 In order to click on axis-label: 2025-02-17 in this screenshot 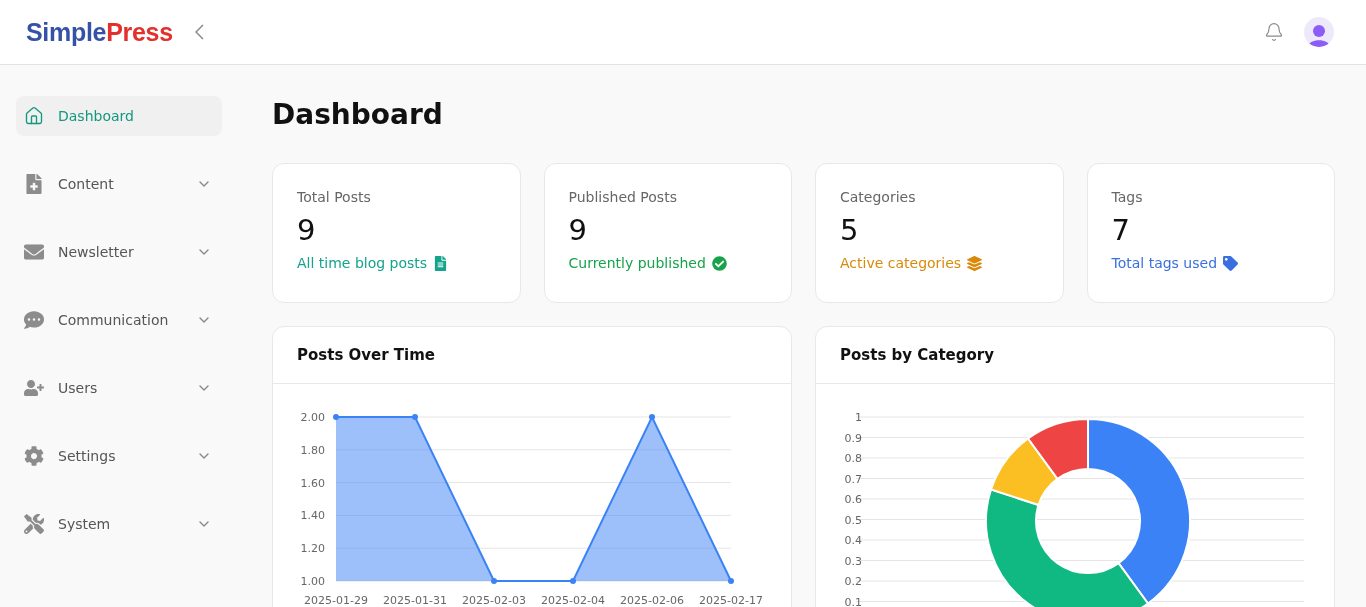, I will do `click(731, 600)`.